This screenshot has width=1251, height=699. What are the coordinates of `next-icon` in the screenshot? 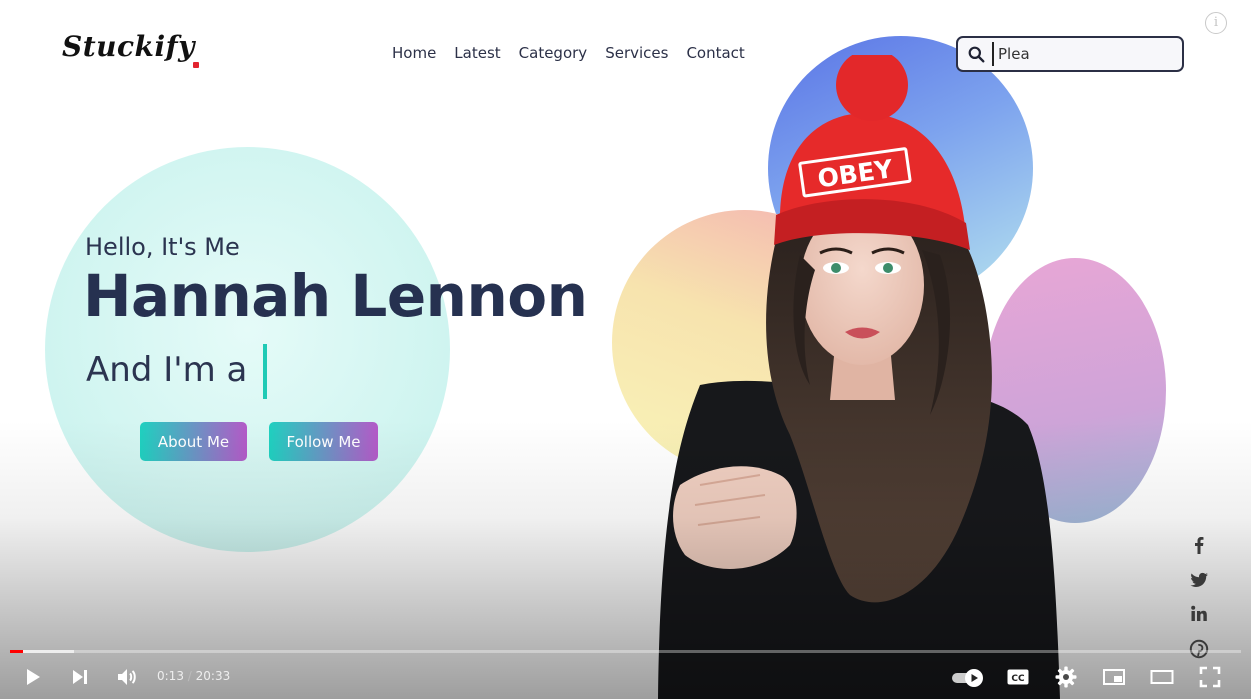 It's located at (80, 677).